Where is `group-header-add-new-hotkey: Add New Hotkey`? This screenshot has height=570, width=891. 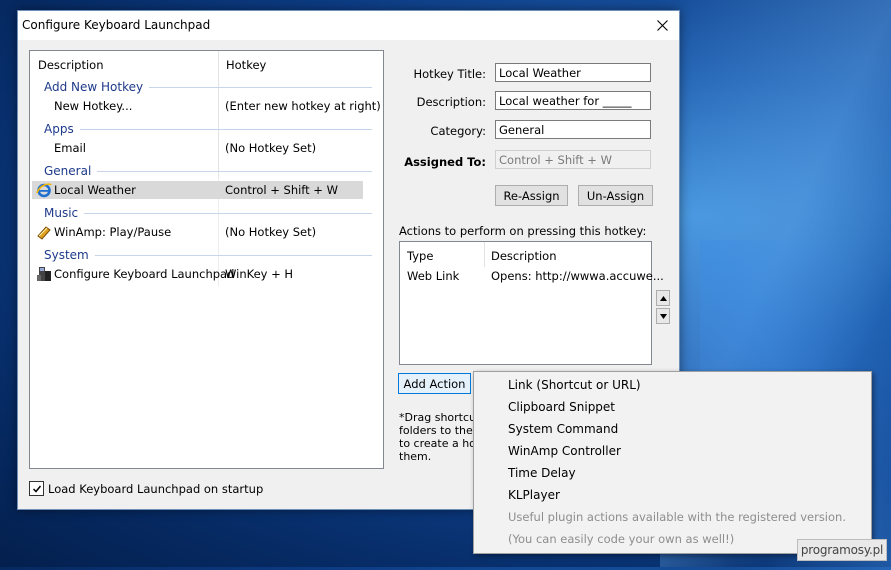 group-header-add-new-hotkey: Add New Hotkey is located at coordinates (208, 87).